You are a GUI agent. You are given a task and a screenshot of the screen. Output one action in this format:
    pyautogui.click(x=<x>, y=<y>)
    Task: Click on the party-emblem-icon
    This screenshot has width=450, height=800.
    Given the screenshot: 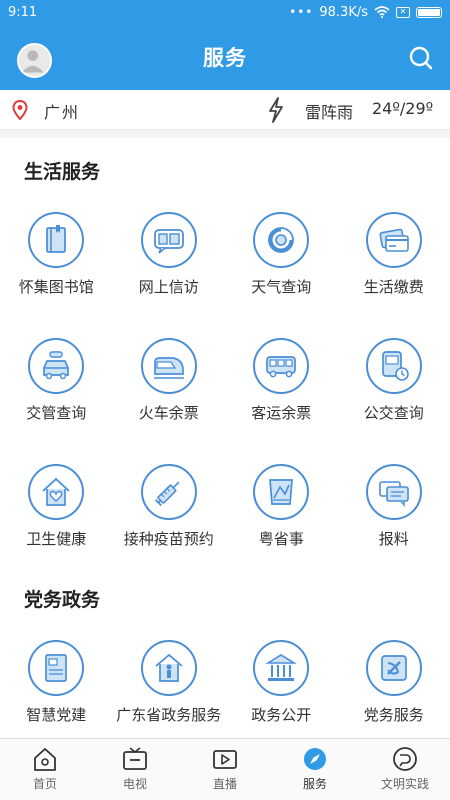 What is the action you would take?
    pyautogui.click(x=393, y=668)
    